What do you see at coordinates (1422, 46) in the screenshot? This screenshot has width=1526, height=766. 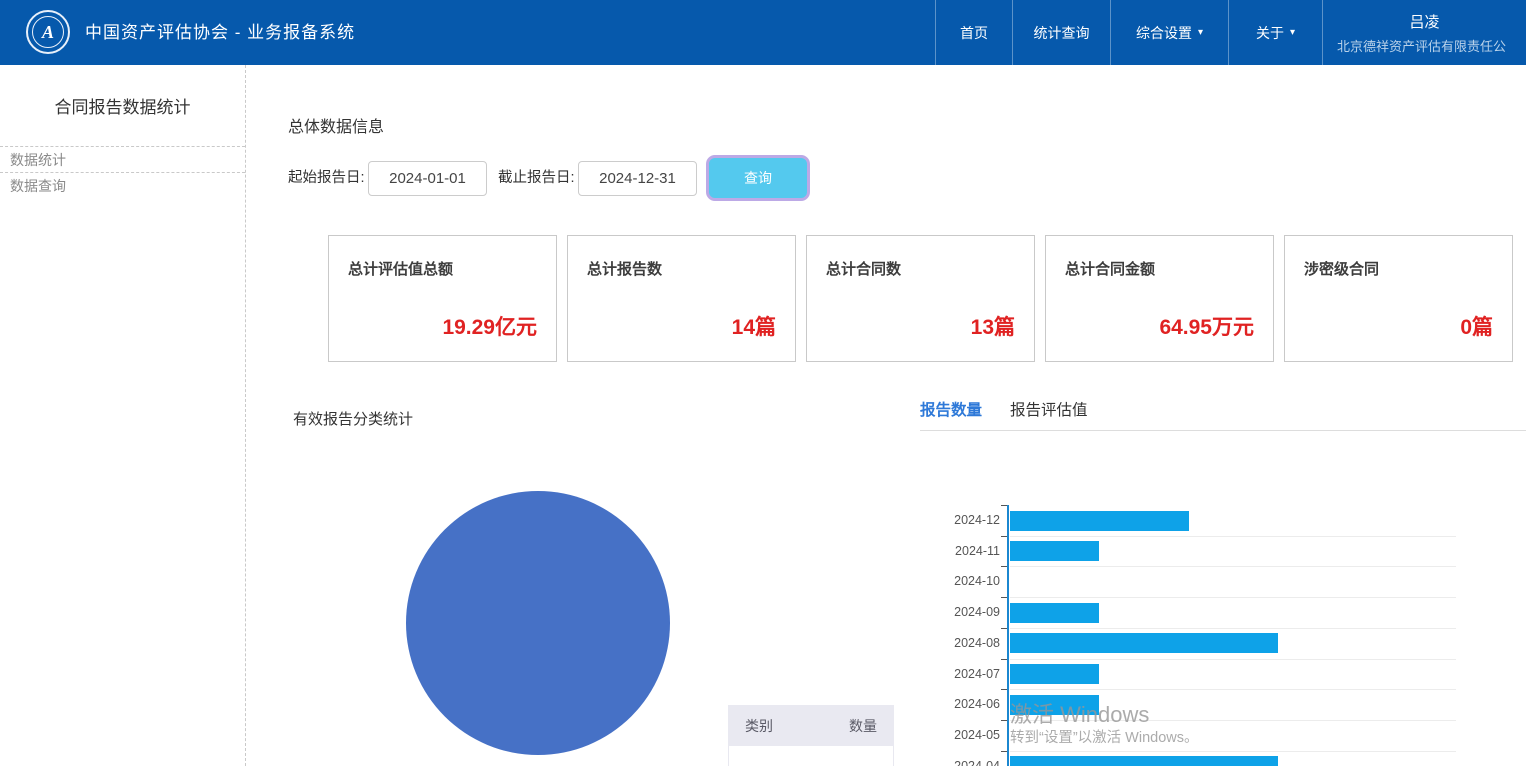 I see `user-organization: 北京德祥资产评估有限责任公` at bounding box center [1422, 46].